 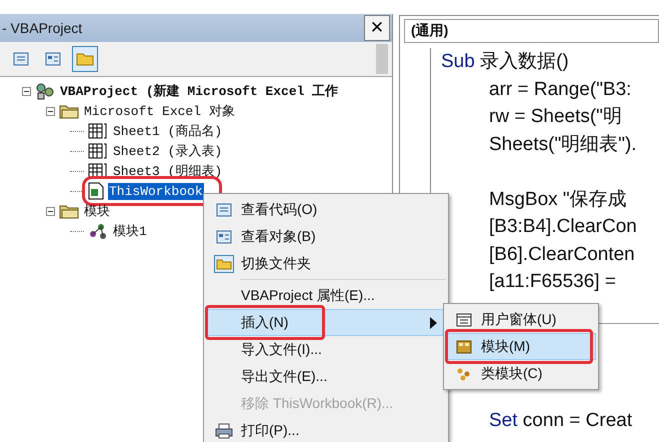 What do you see at coordinates (168, 131) in the screenshot?
I see `tree-item: Sheet1 (商品名)` at bounding box center [168, 131].